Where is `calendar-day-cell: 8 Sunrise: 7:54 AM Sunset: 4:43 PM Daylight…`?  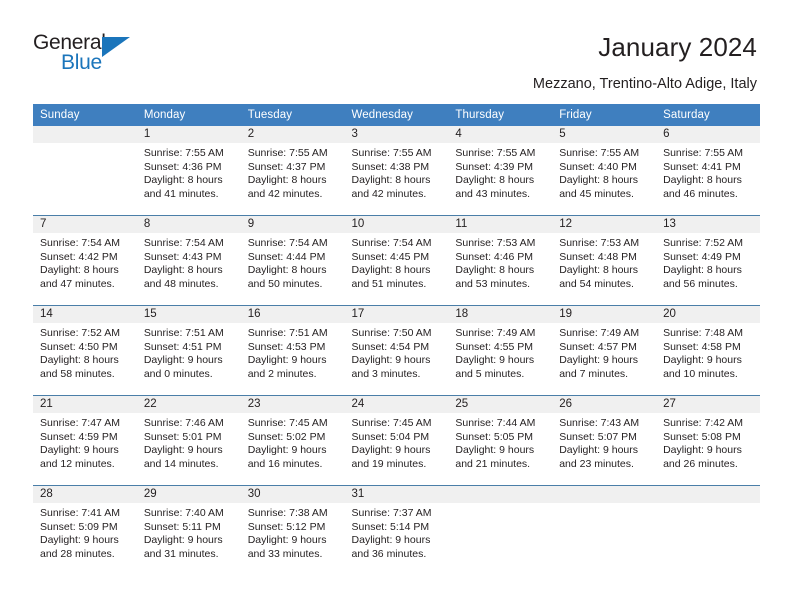
calendar-day-cell: 8 Sunrise: 7:54 AM Sunset: 4:43 PM Daylight… is located at coordinates (188, 260).